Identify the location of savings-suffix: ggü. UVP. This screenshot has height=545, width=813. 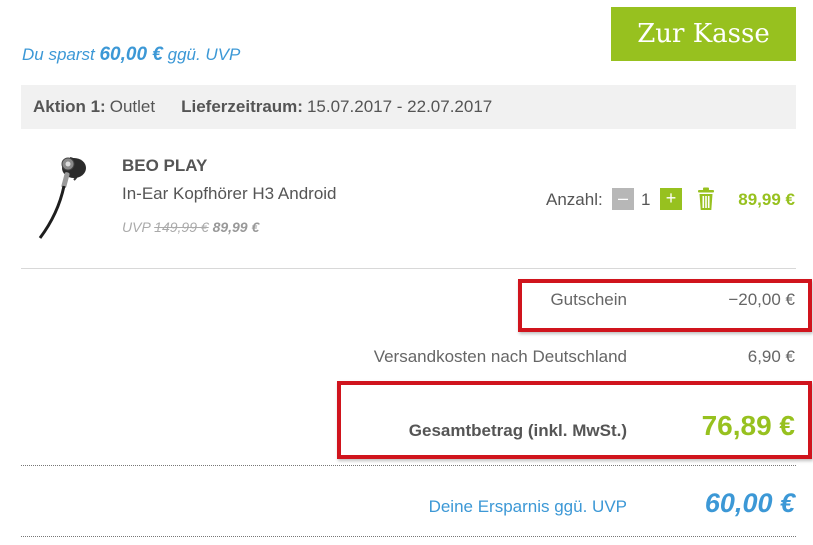
(204, 54).